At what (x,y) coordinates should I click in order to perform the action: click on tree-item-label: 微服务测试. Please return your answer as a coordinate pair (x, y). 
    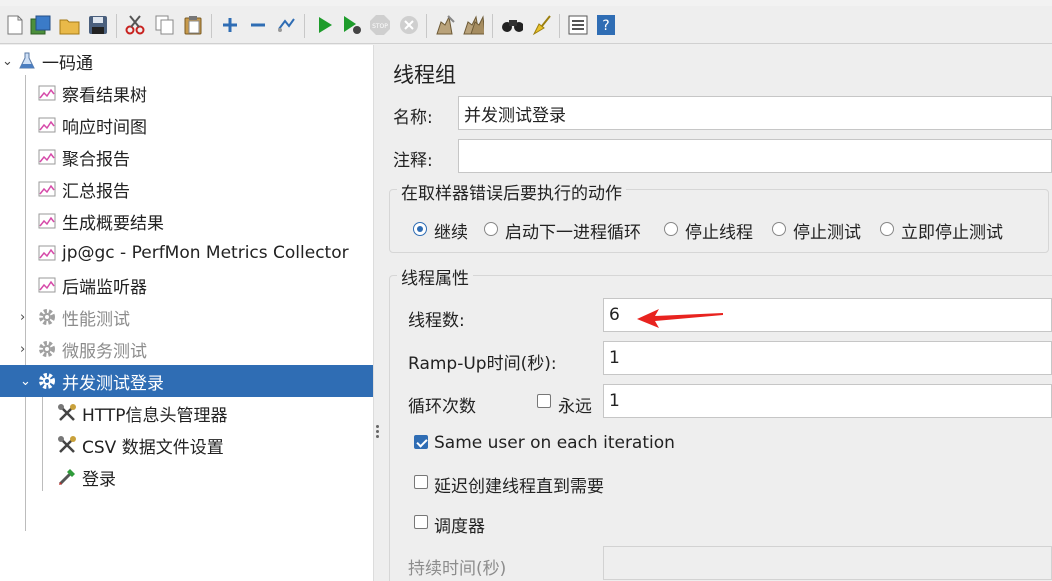
    Looking at the image, I should click on (104, 351).